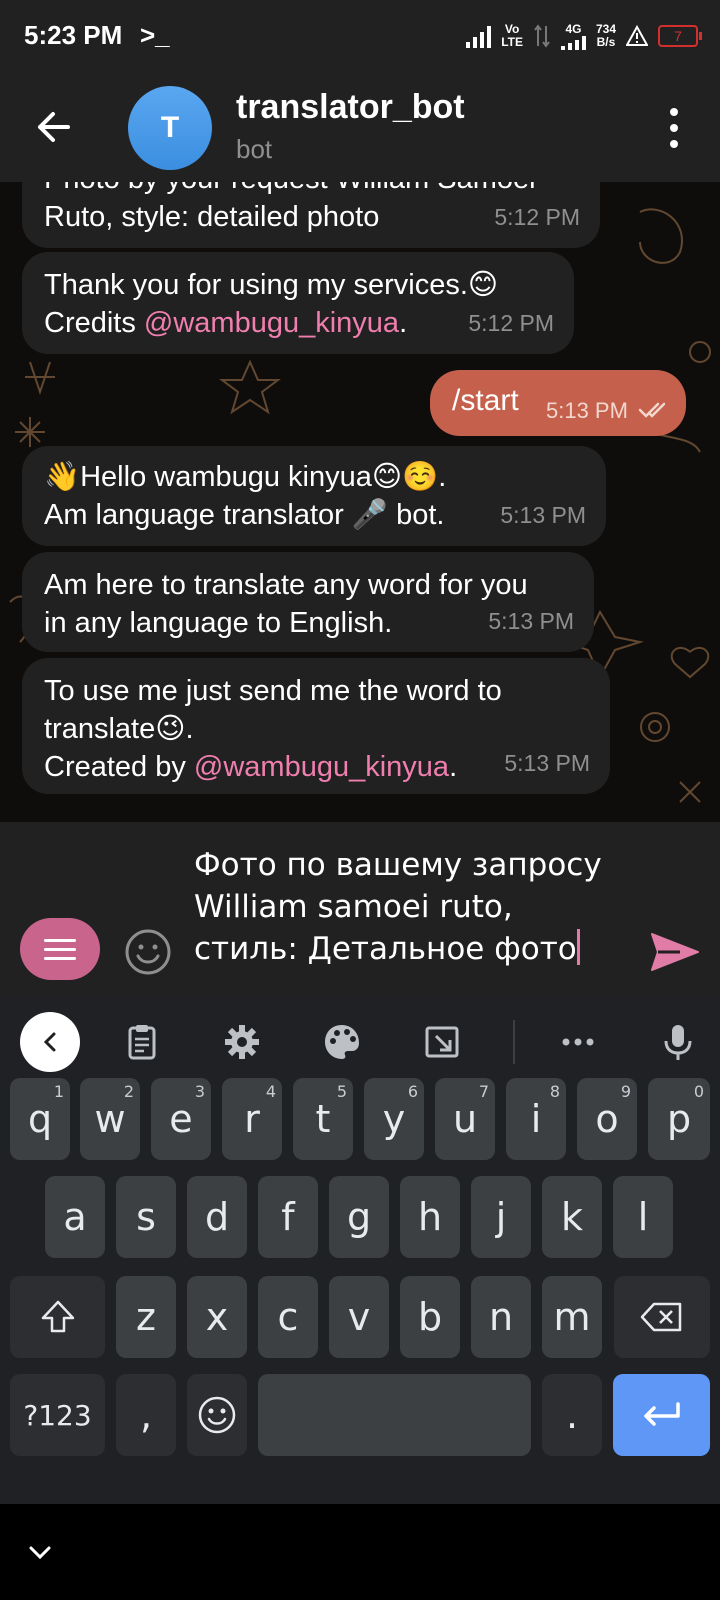 The image size is (720, 1600). What do you see at coordinates (537, 217) in the screenshot?
I see `message-time: 5:12 PM` at bounding box center [537, 217].